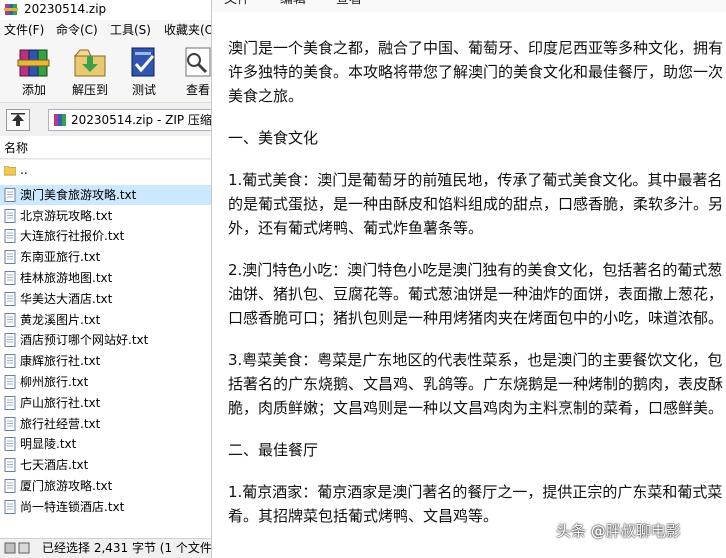 Image resolution: width=726 pixels, height=558 pixels. What do you see at coordinates (106, 382) in the screenshot?
I see `file-row: 柳州旅行.txt` at bounding box center [106, 382].